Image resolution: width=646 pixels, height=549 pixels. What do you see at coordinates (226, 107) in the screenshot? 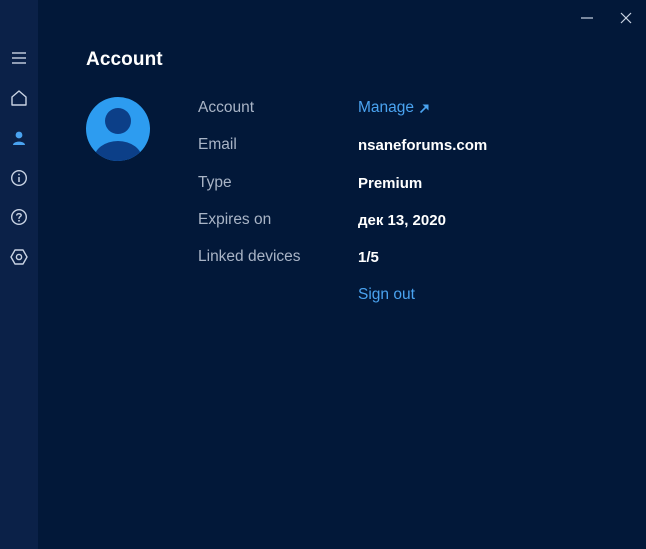
I see `account-label: Account` at bounding box center [226, 107].